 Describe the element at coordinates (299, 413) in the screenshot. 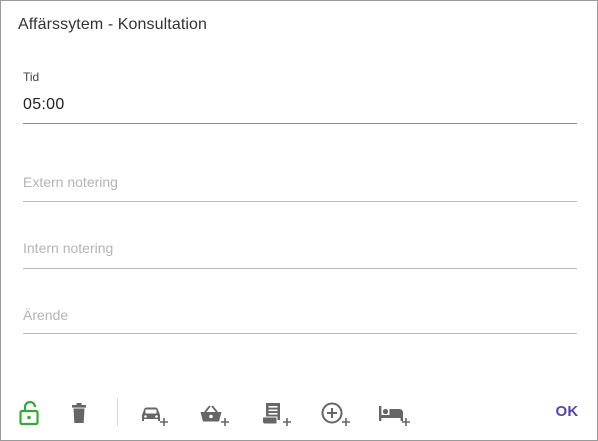

I see `action-toolbar: OK` at that location.